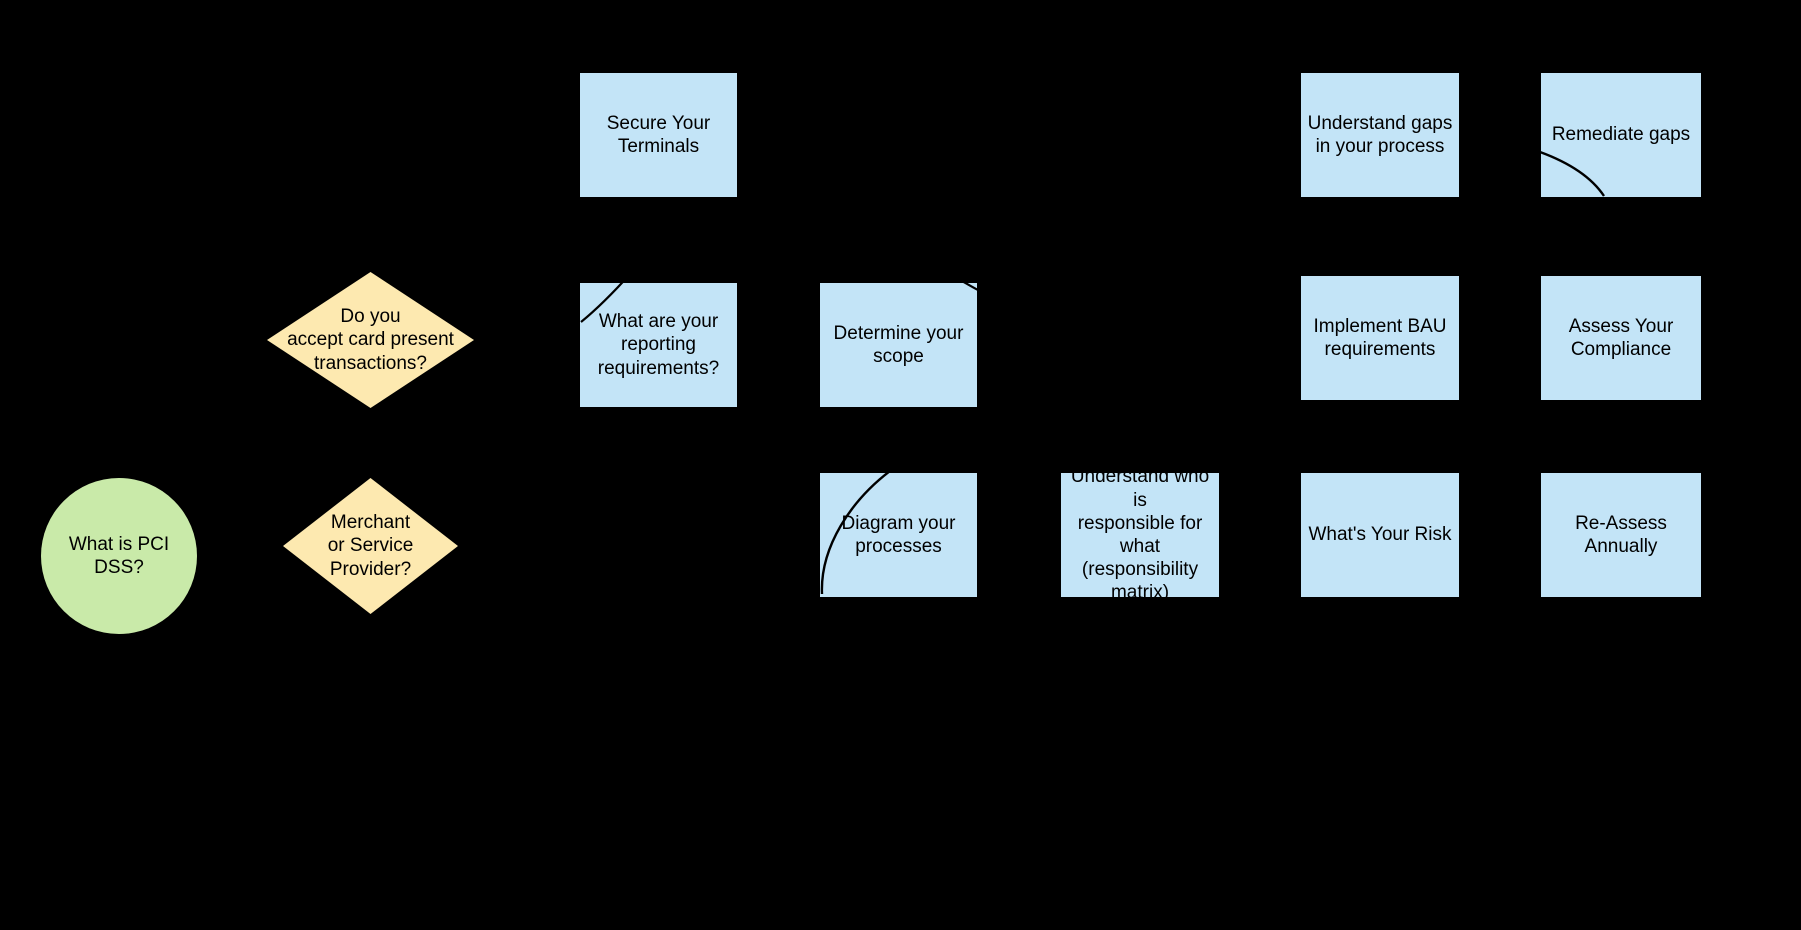 This screenshot has width=1801, height=930. I want to click on node-re-assess-annually: Re-Assess Annually, so click(1621, 535).